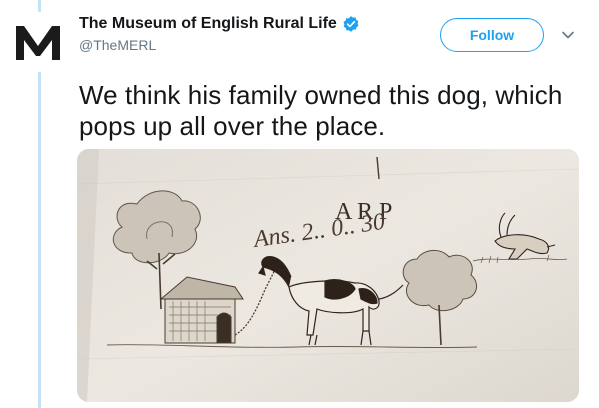  I want to click on verified-badge-icon, so click(351, 24).